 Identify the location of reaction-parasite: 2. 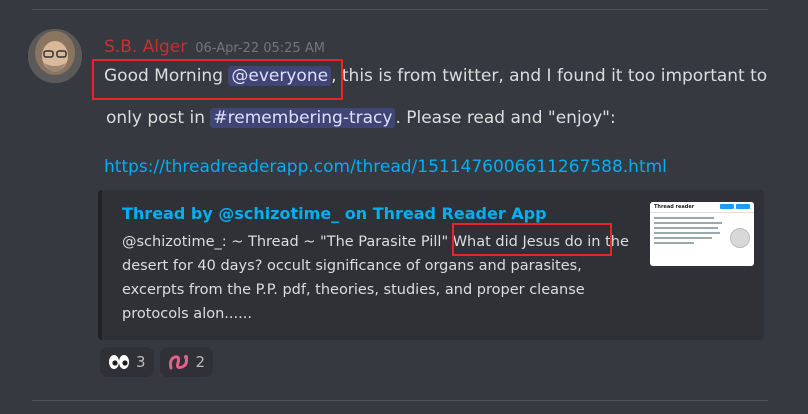
(186, 362).